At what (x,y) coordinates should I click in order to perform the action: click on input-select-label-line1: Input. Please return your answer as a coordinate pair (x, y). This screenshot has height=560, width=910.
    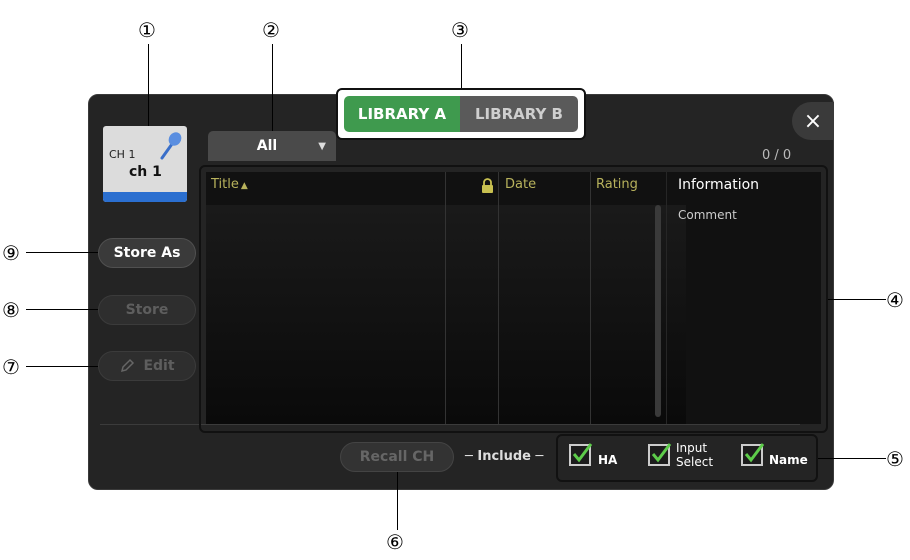
    Looking at the image, I should click on (692, 448).